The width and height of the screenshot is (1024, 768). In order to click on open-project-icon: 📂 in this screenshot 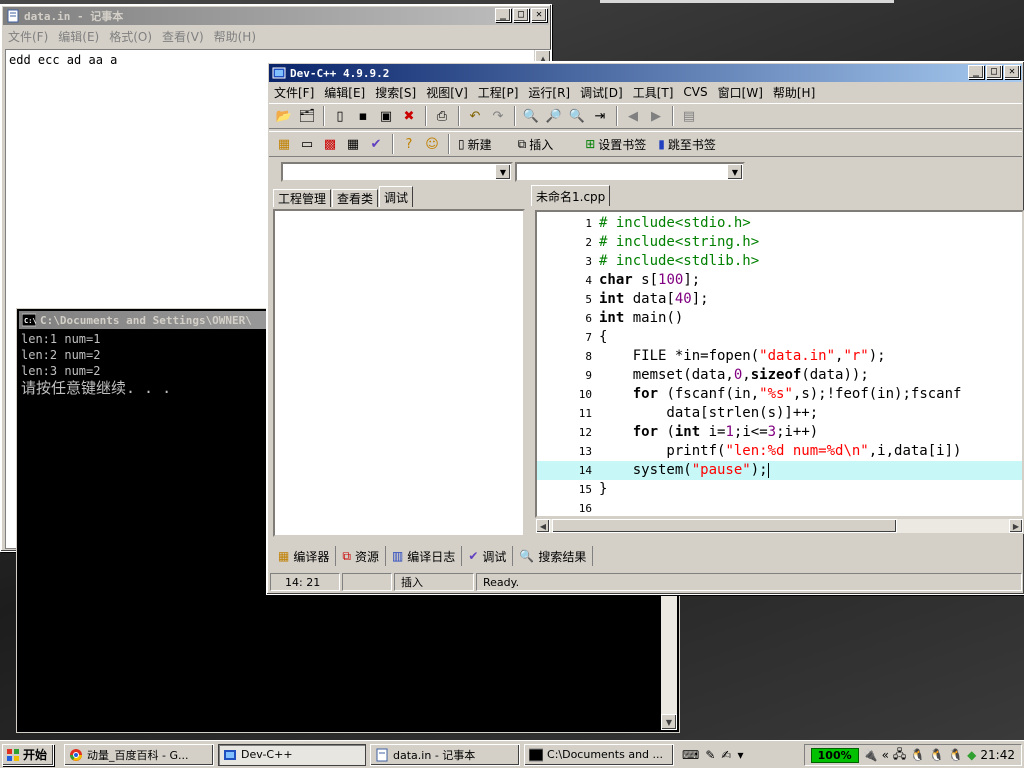, I will do `click(284, 116)`.